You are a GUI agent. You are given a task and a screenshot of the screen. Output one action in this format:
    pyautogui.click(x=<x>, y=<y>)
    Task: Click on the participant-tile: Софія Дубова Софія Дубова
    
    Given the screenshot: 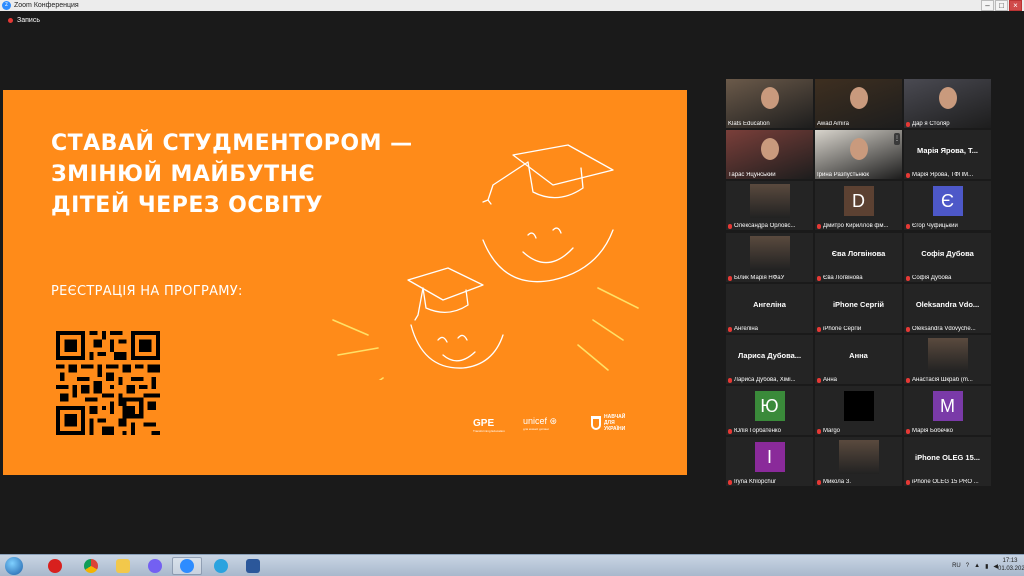 What is the action you would take?
    pyautogui.click(x=947, y=257)
    